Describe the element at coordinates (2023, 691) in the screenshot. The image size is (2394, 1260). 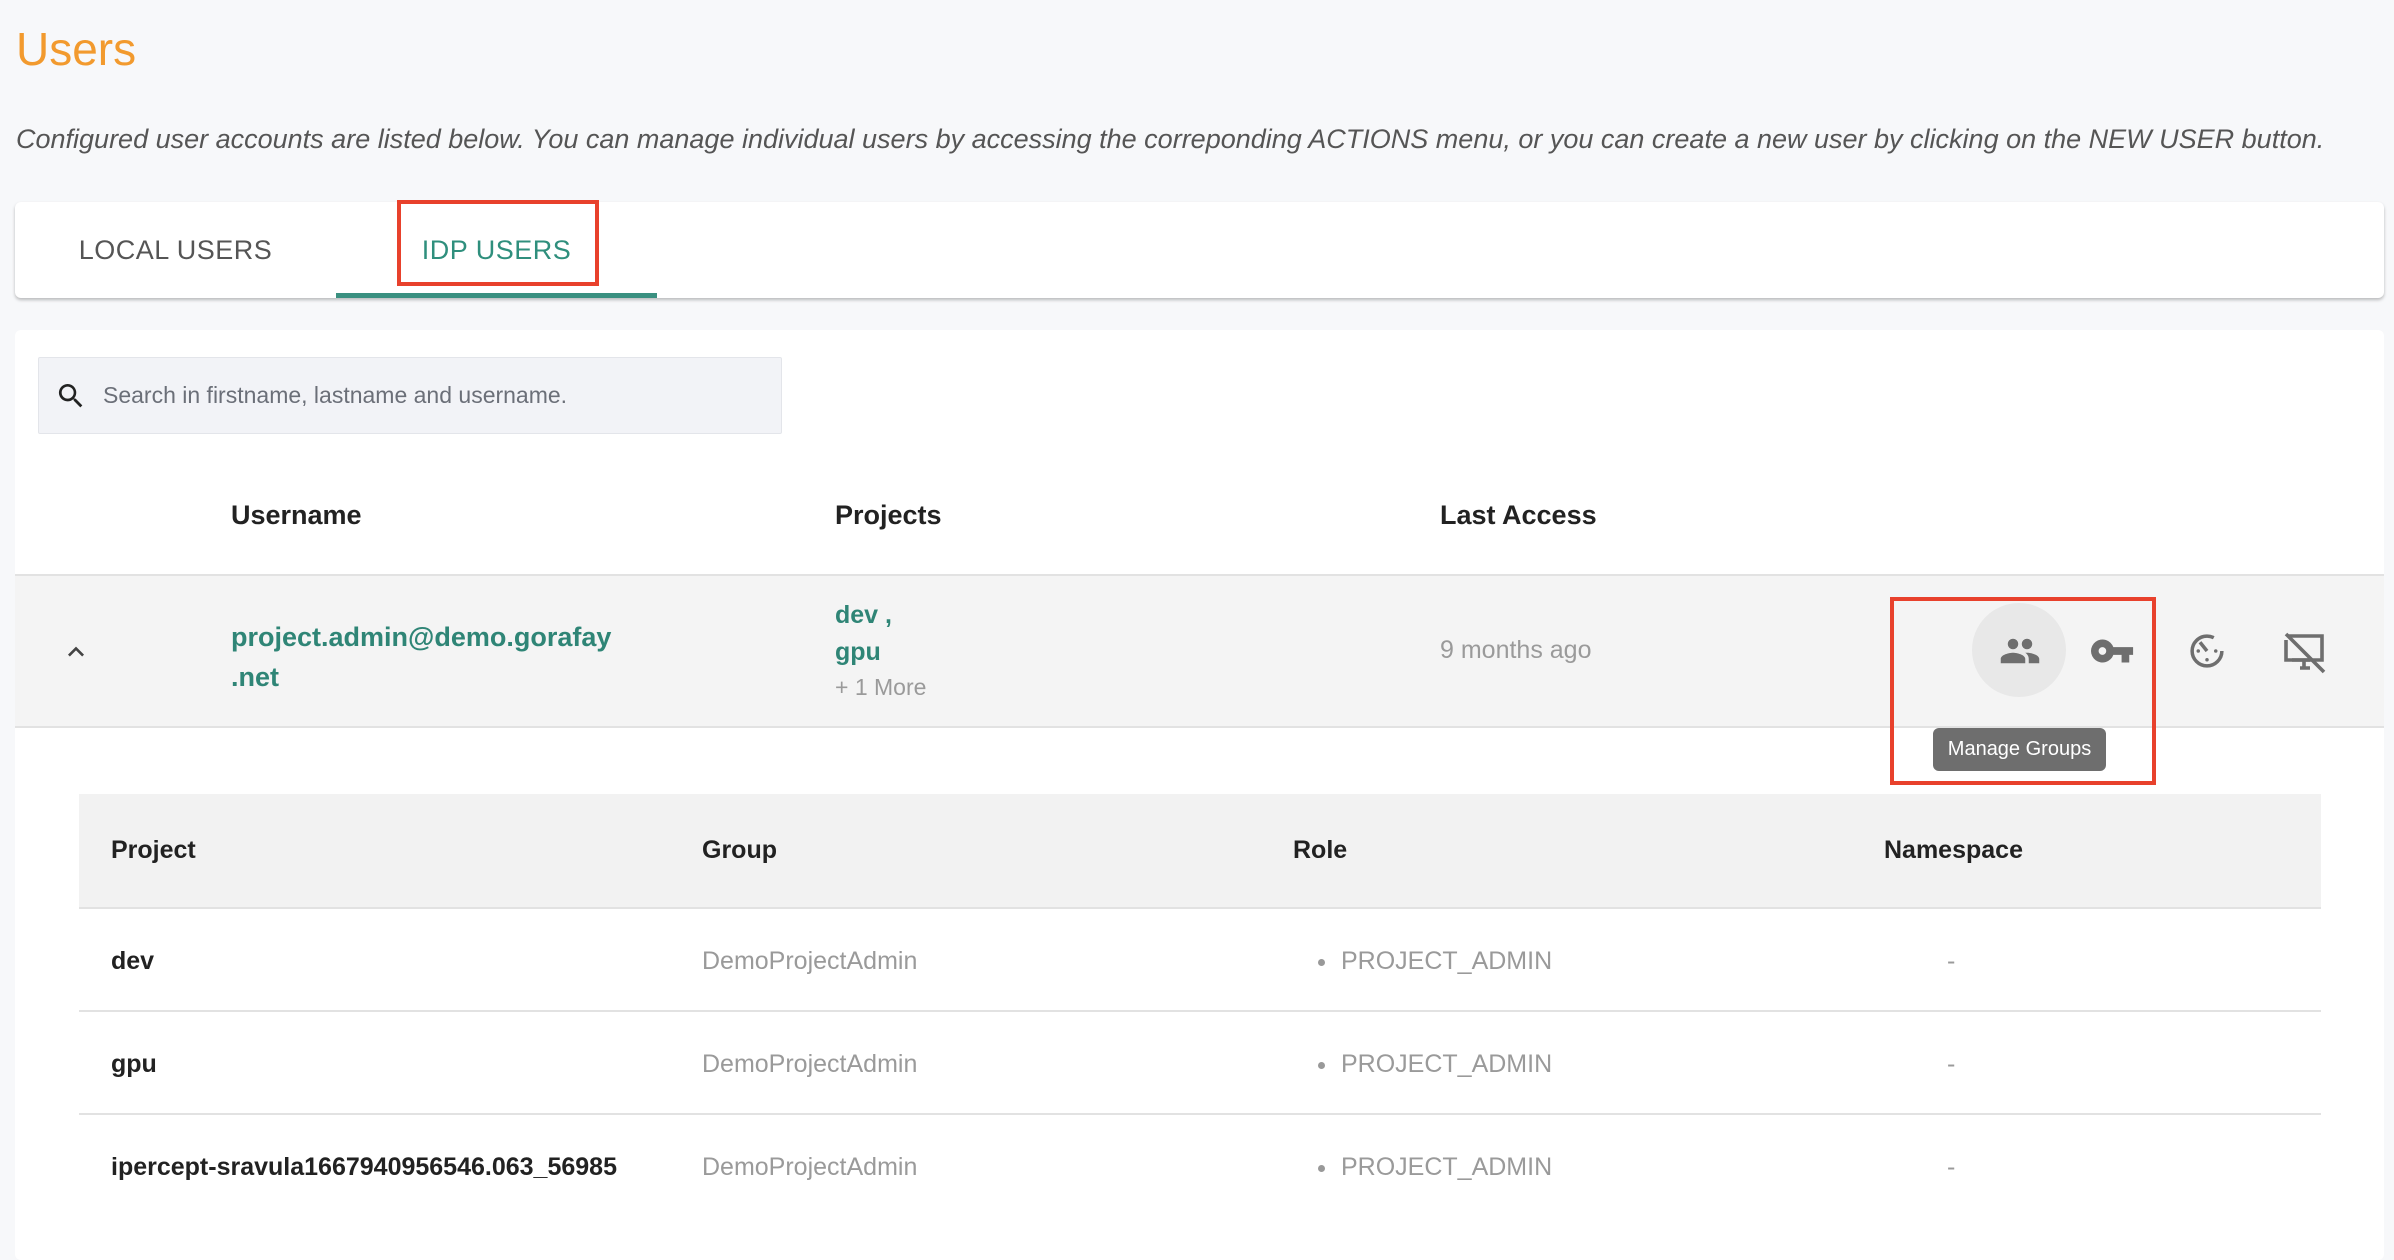
I see `highlight-box-actions` at that location.